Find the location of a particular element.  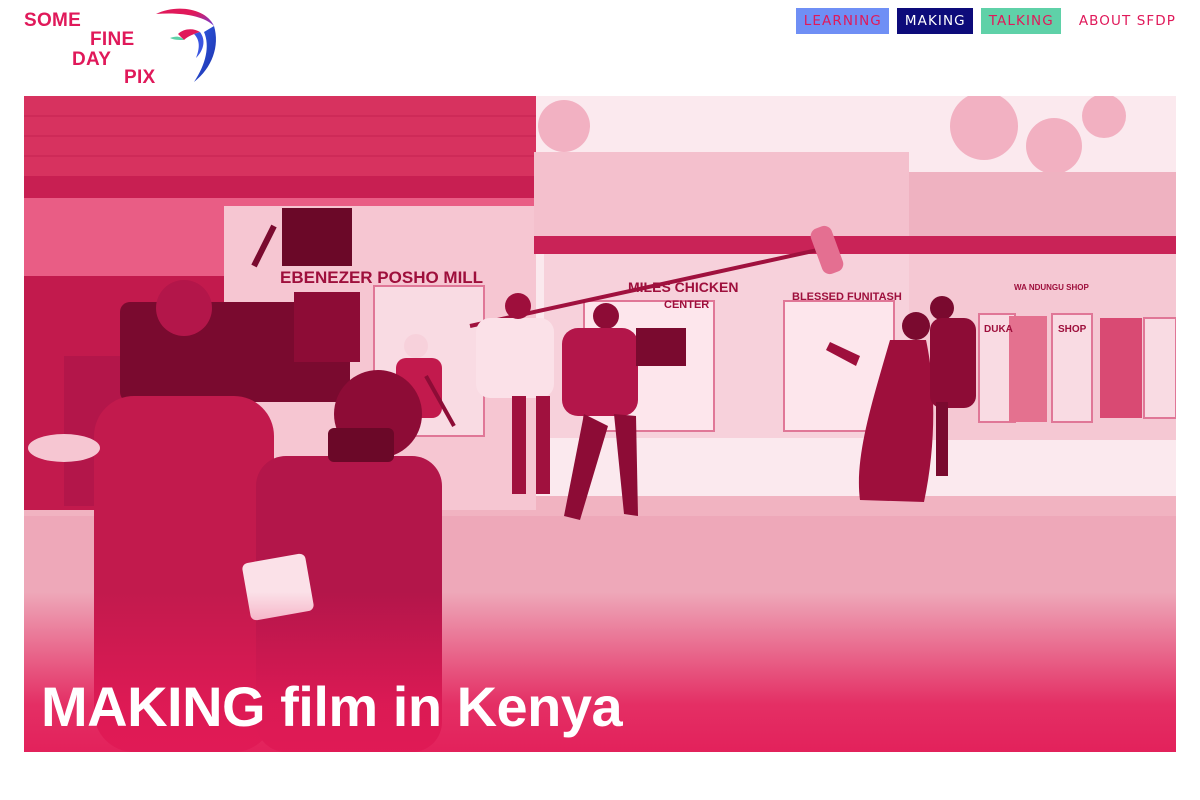

sign-shop: SHOP is located at coordinates (1072, 329).